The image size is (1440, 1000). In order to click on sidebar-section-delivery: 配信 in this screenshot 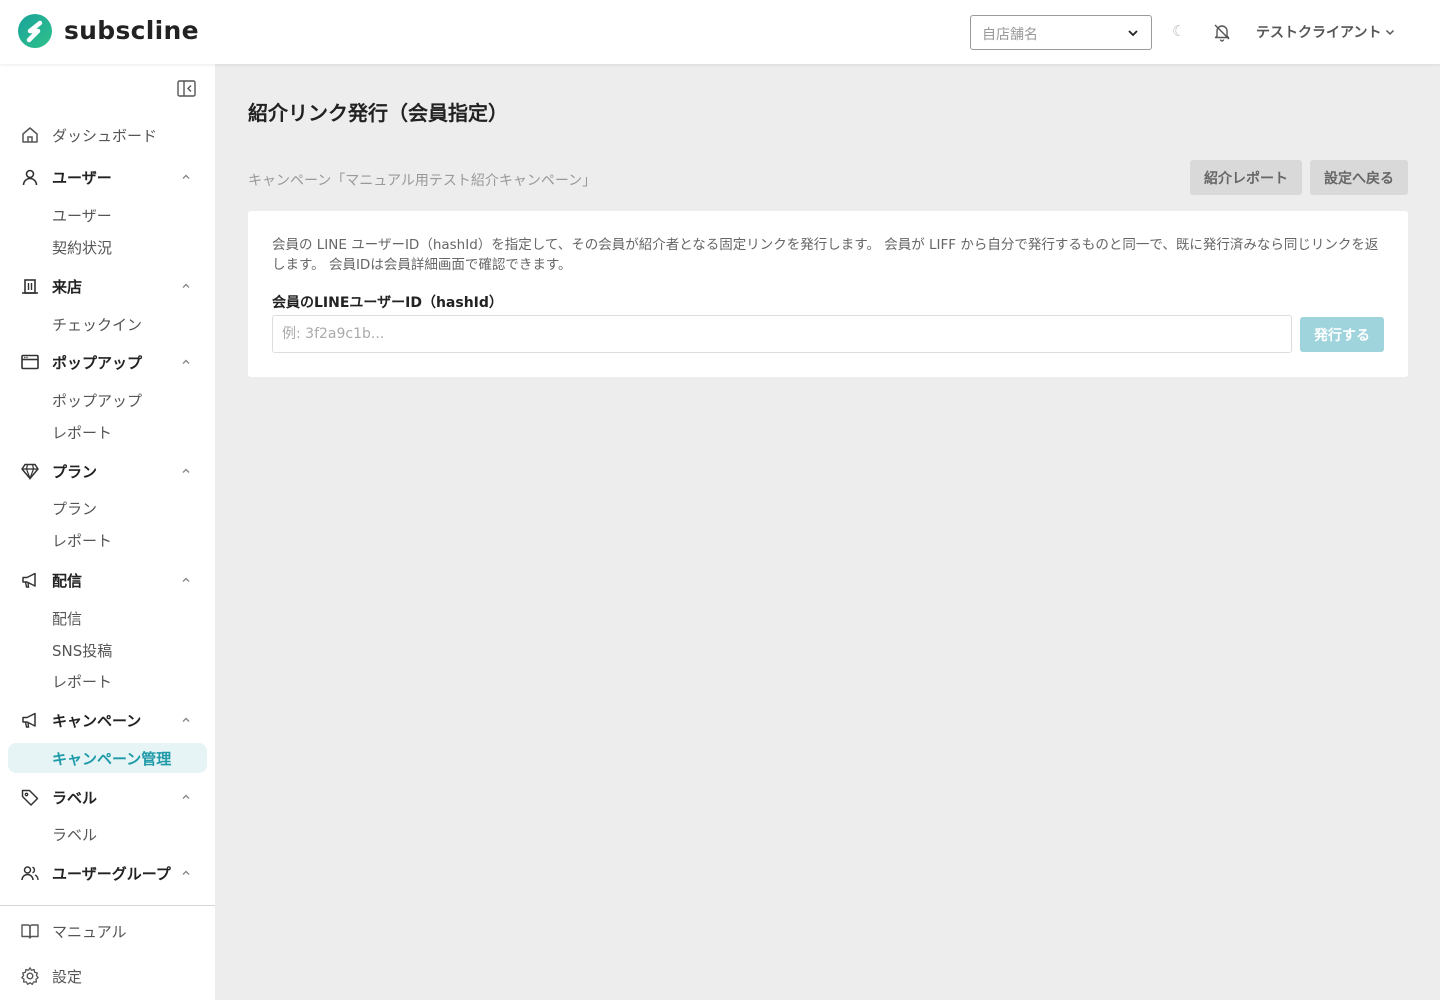, I will do `click(107, 580)`.